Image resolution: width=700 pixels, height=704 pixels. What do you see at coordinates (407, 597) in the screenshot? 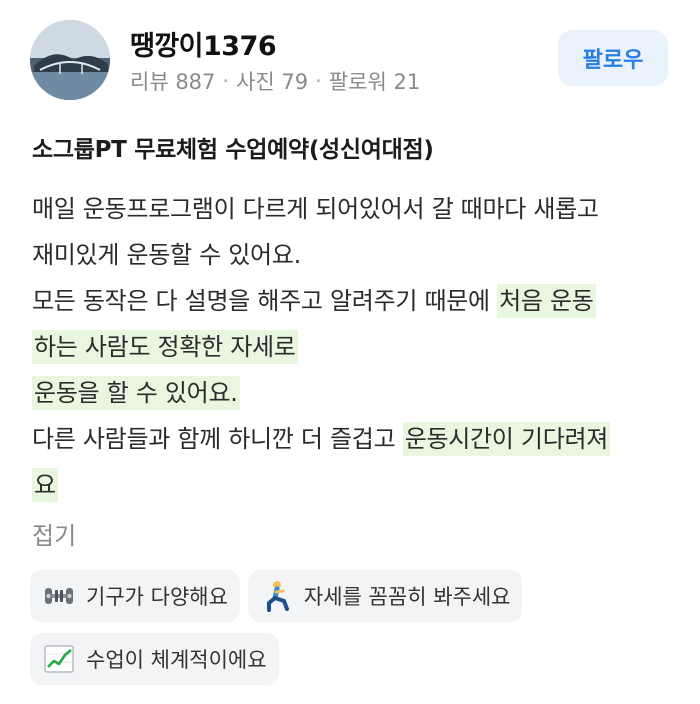
I see `tag-label: 자세를 꼼꼼히 봐주세요` at bounding box center [407, 597].